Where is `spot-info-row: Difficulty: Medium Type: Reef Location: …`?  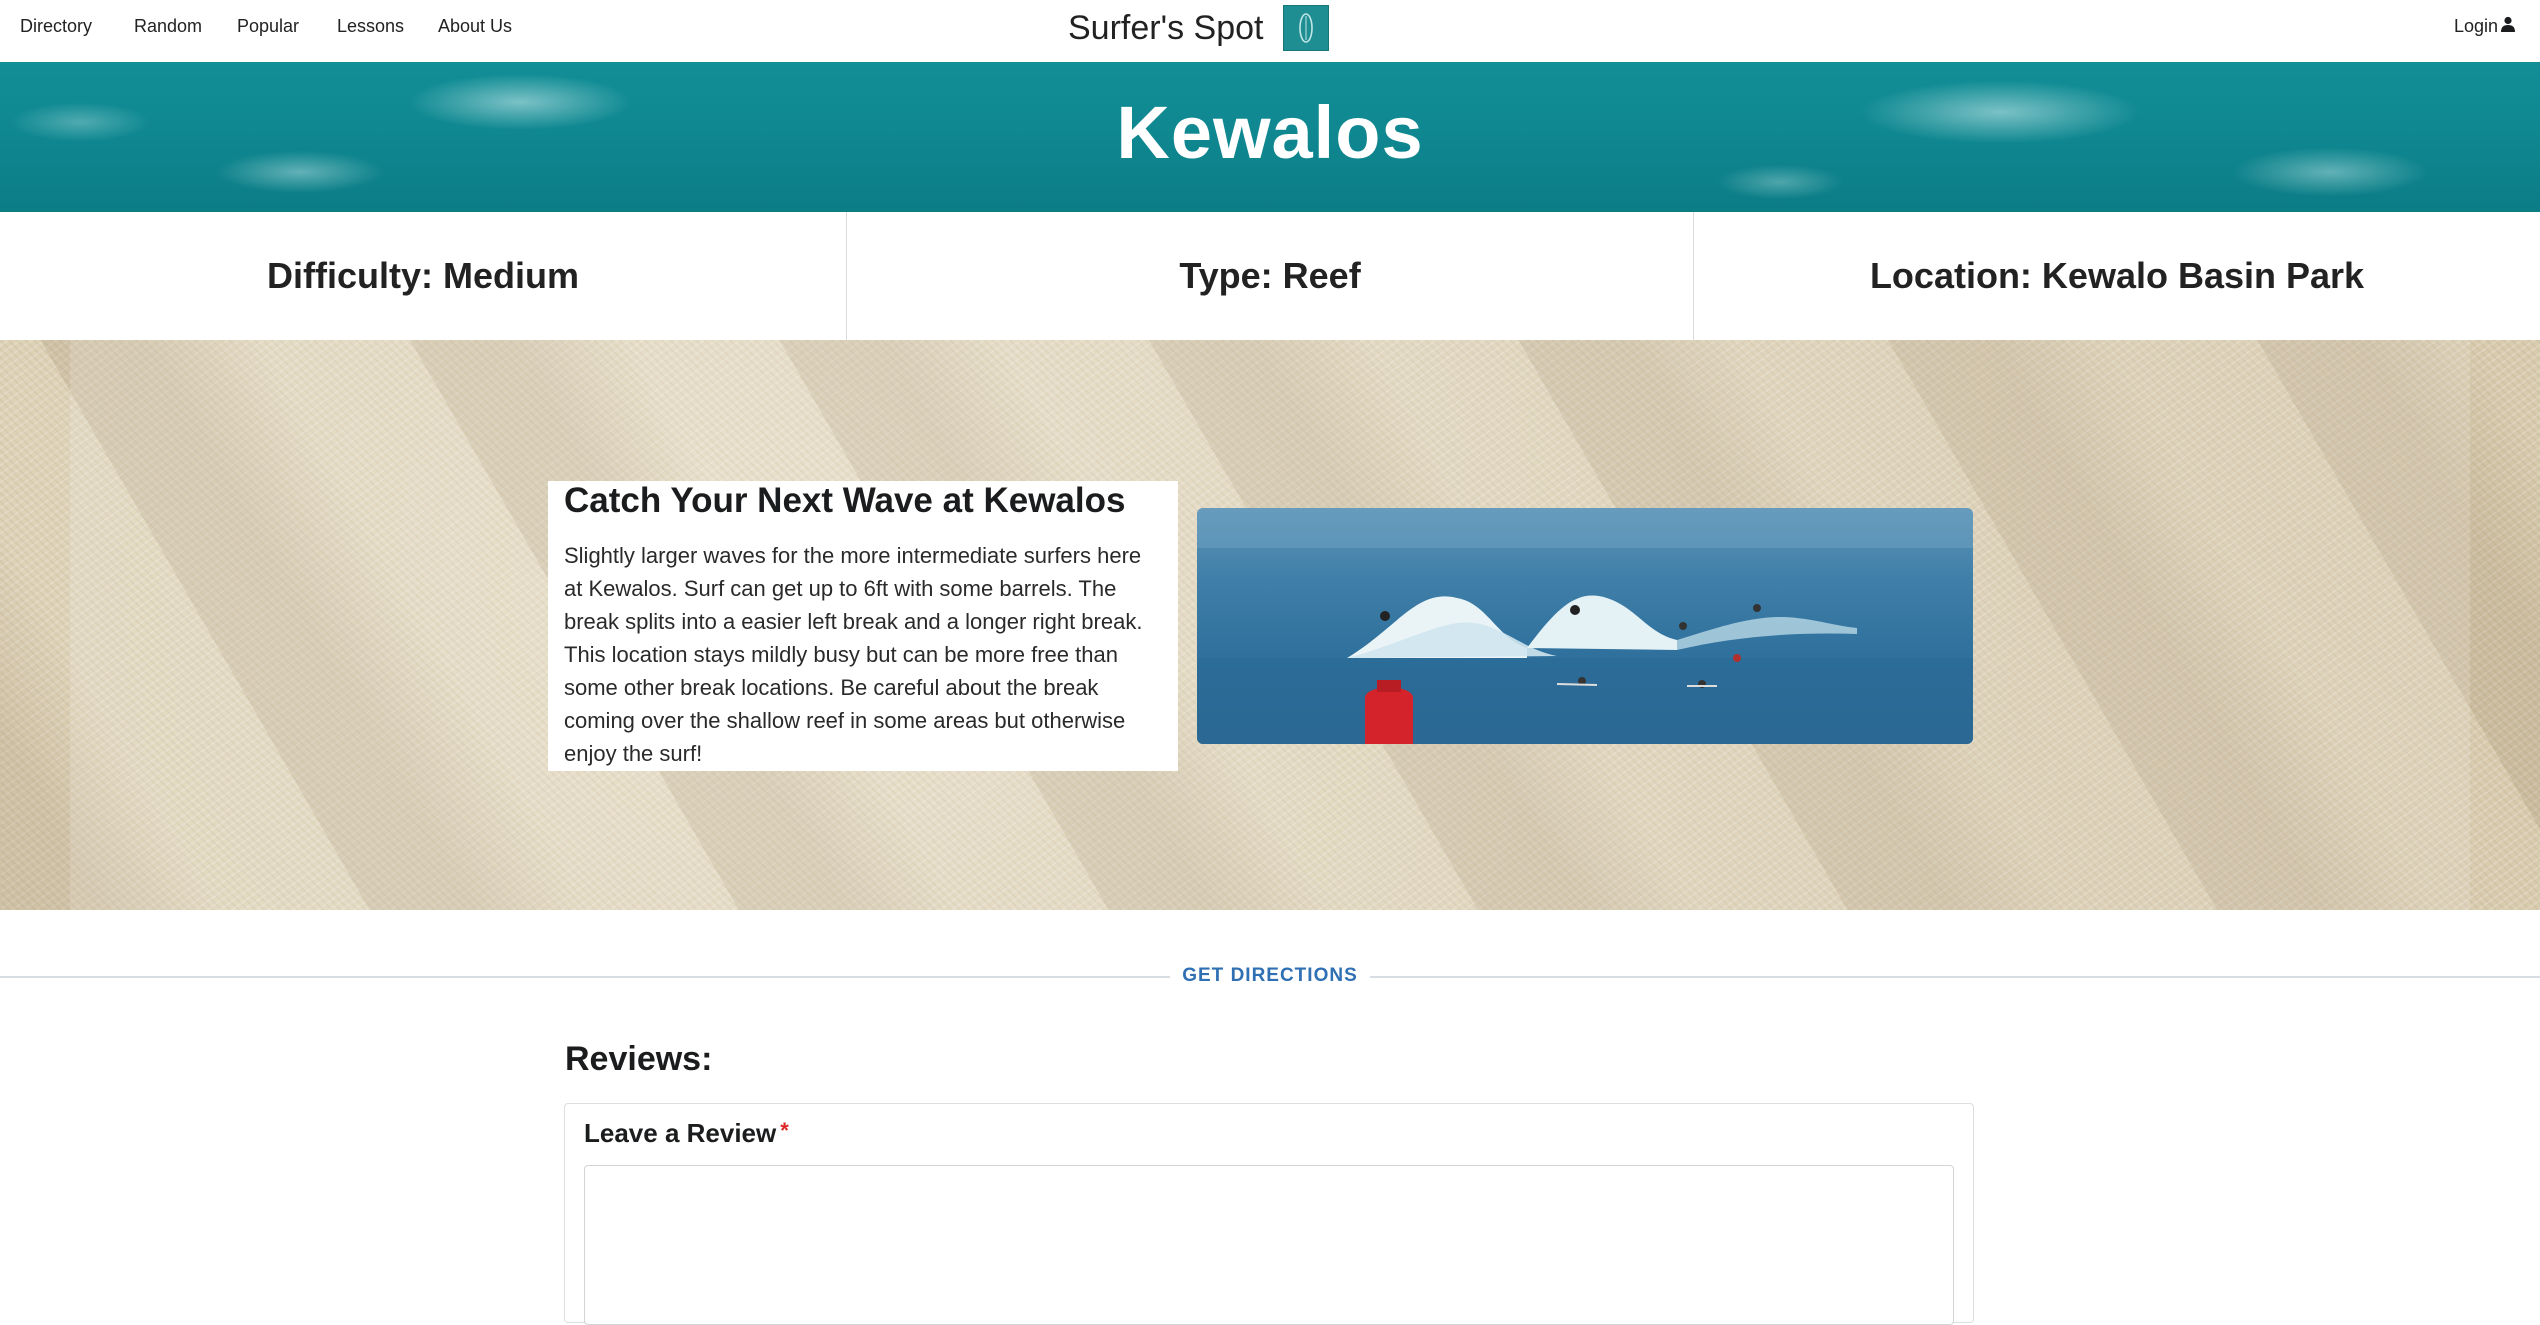 spot-info-row: Difficulty: Medium Type: Reef Location: … is located at coordinates (1270, 276).